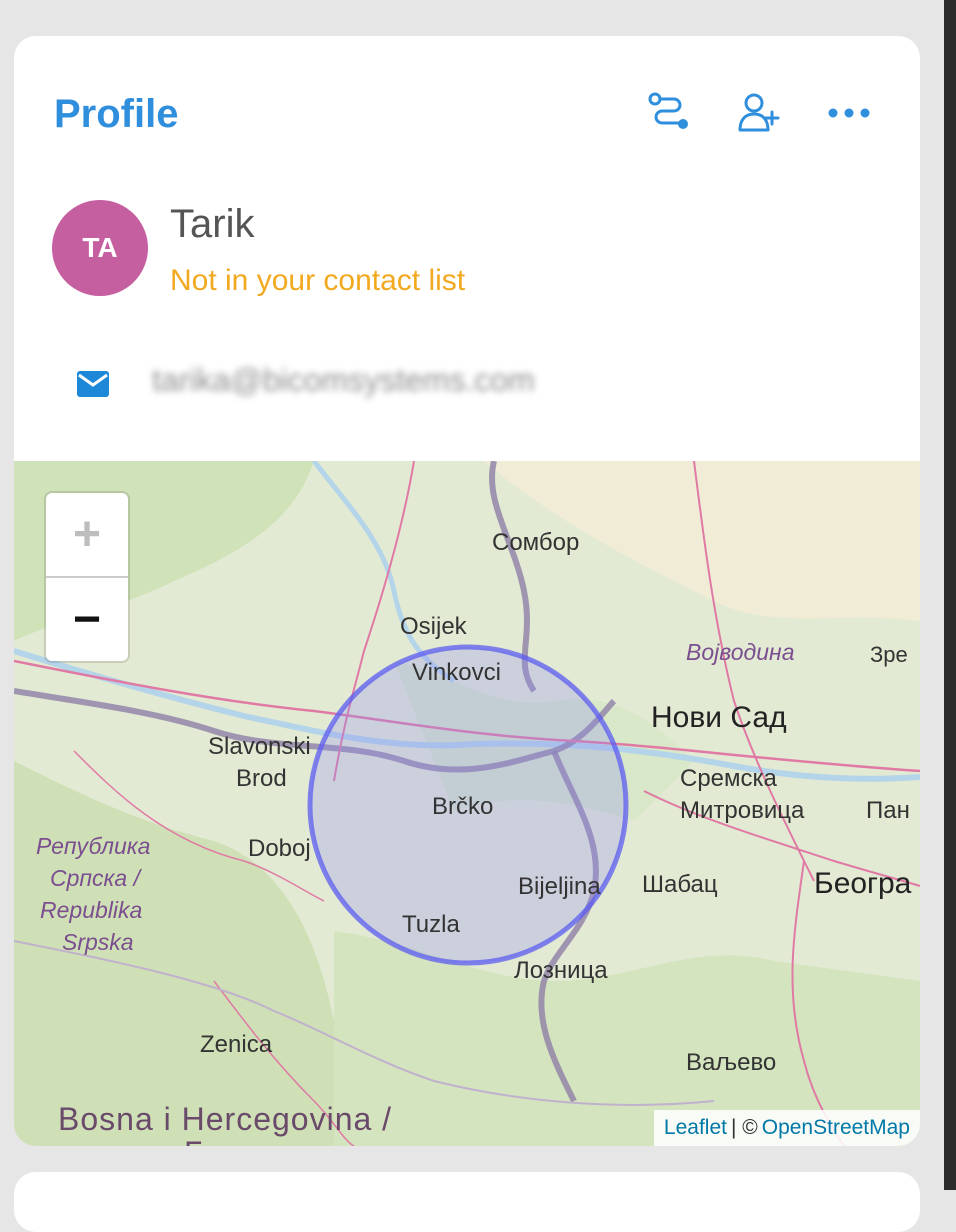 The width and height of the screenshot is (956, 1232). I want to click on zoom-control: + −, so click(87, 577).